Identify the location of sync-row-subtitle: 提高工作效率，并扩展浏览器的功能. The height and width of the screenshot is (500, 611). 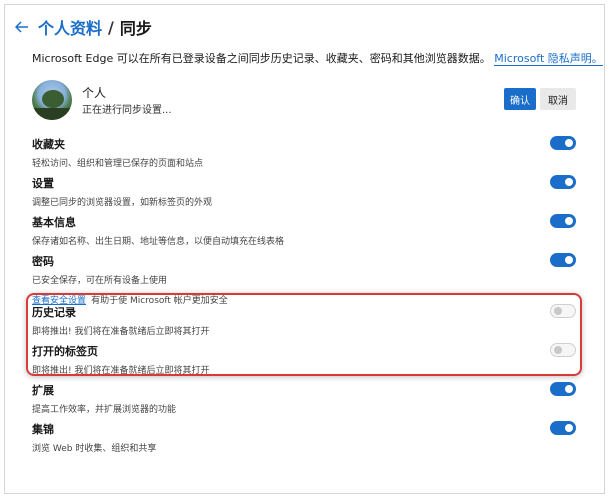
(104, 410).